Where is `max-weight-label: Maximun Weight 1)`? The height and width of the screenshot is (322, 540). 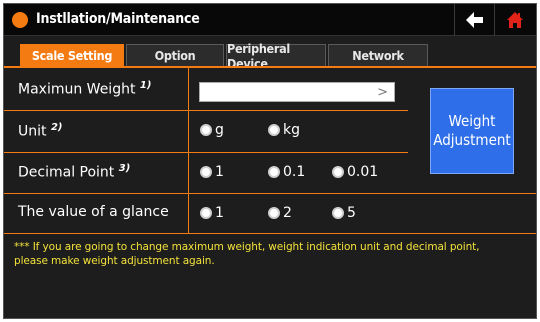
max-weight-label: Maximun Weight 1) is located at coordinates (84, 89).